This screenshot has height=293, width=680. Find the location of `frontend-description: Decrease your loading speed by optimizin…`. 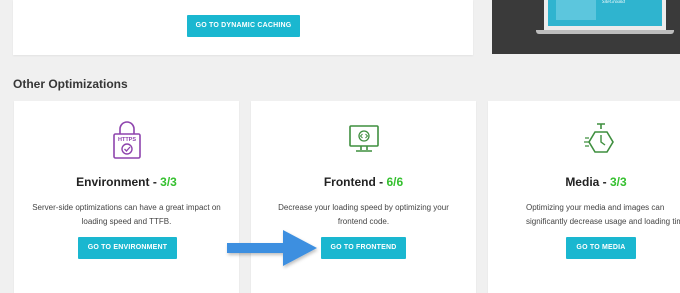

frontend-description: Decrease your loading speed by optimizin… is located at coordinates (363, 214).